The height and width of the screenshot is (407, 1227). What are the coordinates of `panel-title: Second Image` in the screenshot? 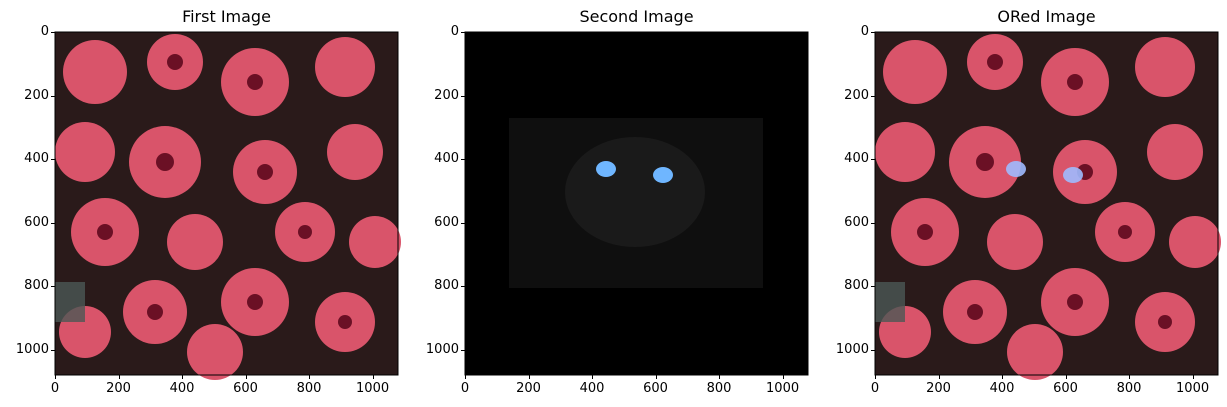 It's located at (636, 16).